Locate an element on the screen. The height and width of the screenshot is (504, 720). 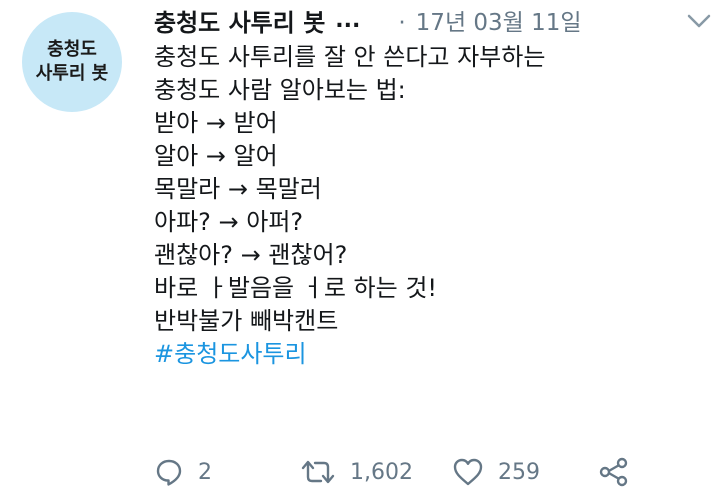
share-icon is located at coordinates (614, 472).